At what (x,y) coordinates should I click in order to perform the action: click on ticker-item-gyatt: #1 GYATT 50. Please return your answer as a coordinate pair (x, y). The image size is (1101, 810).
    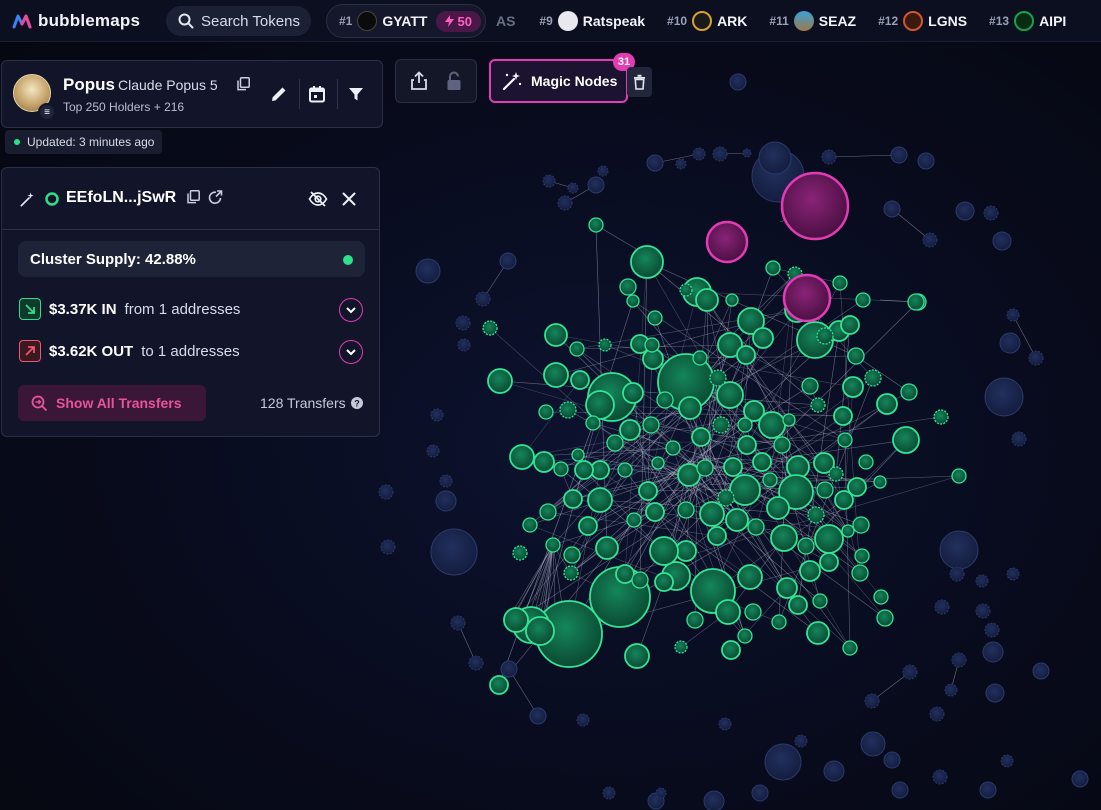
    Looking at the image, I should click on (406, 21).